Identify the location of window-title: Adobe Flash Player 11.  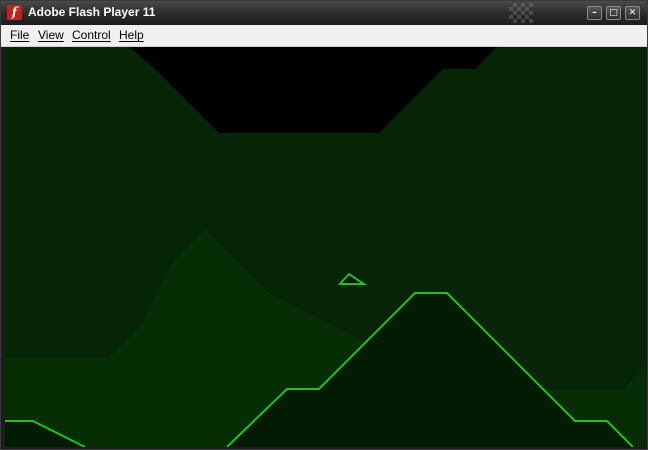
(92, 12).